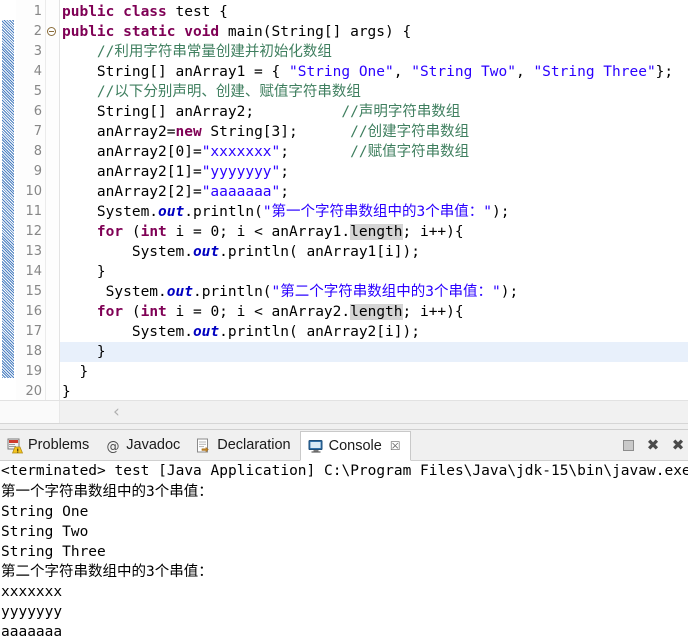 This screenshot has width=688, height=644. What do you see at coordinates (463, 72) in the screenshot?
I see `code-token-str: "String Two"` at bounding box center [463, 72].